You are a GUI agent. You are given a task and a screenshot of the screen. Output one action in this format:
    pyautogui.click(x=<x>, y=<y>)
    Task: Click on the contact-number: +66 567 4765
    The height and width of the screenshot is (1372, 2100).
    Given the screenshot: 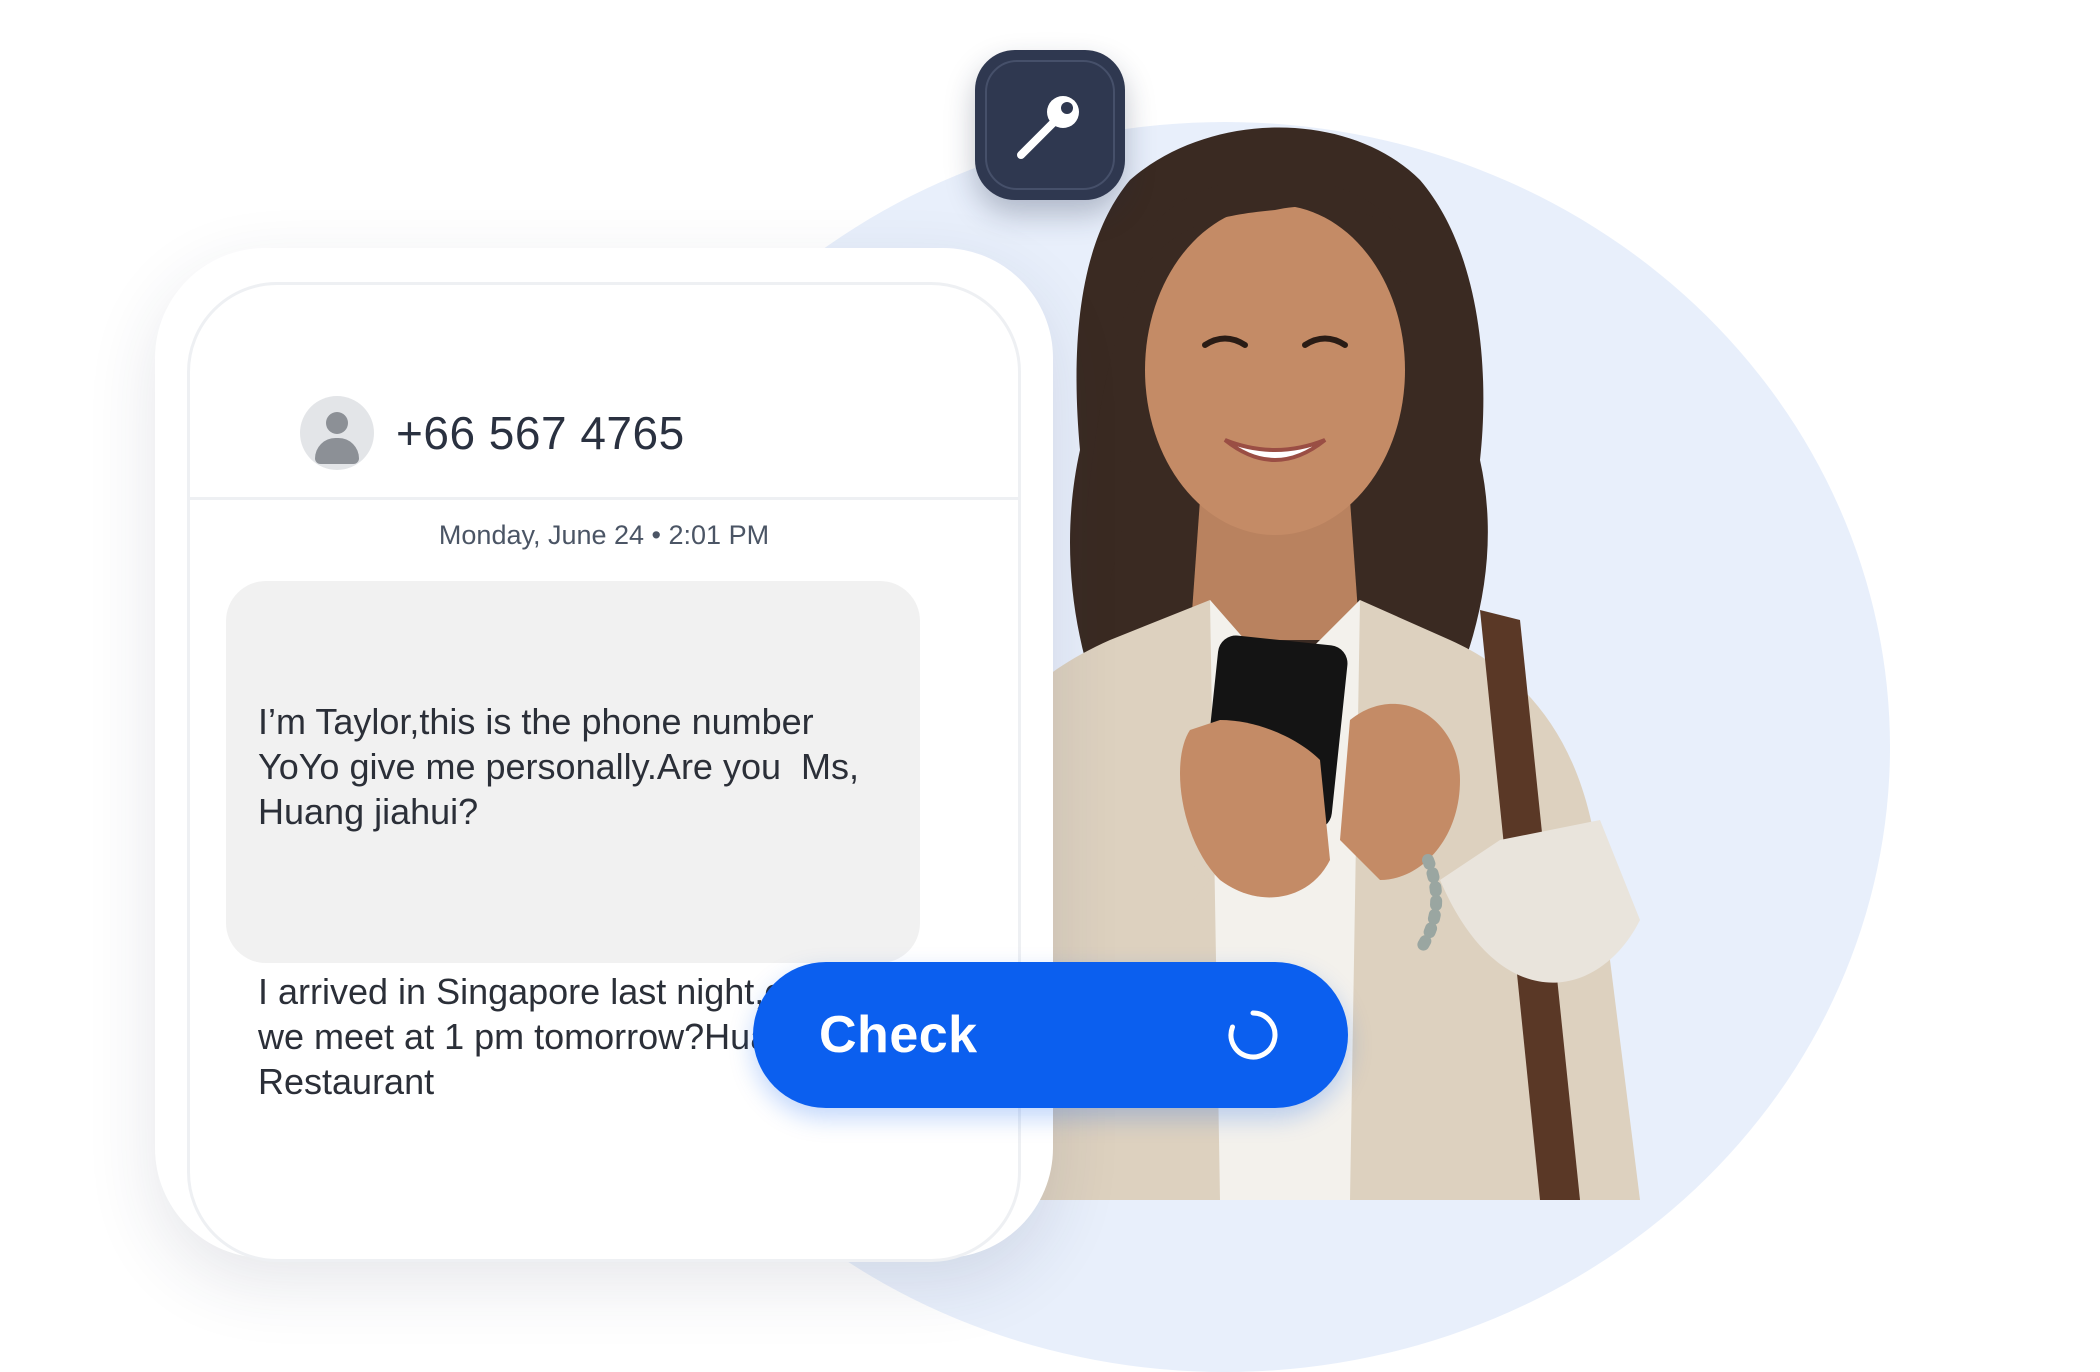 What is the action you would take?
    pyautogui.click(x=540, y=433)
    